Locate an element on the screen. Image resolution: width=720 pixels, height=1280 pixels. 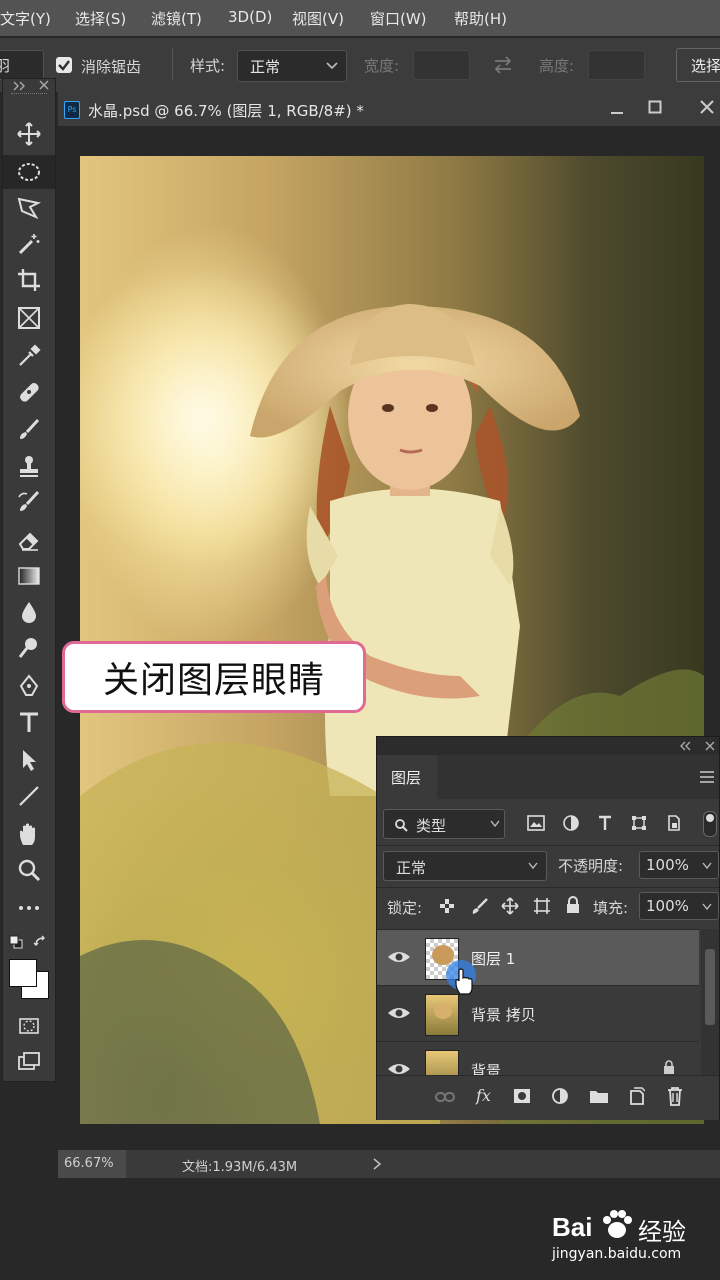
foreground-color-swatch is located at coordinates (23, 973).